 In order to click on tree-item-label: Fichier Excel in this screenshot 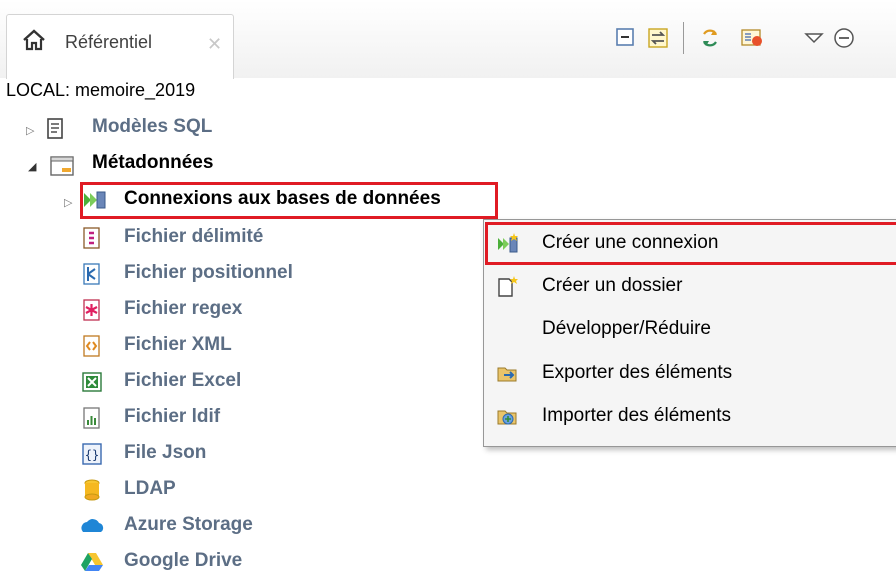, I will do `click(183, 380)`.